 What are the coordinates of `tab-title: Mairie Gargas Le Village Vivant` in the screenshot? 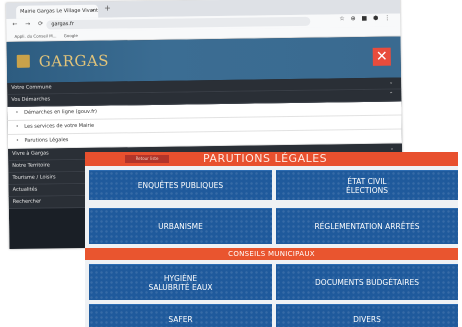 It's located at (59, 11).